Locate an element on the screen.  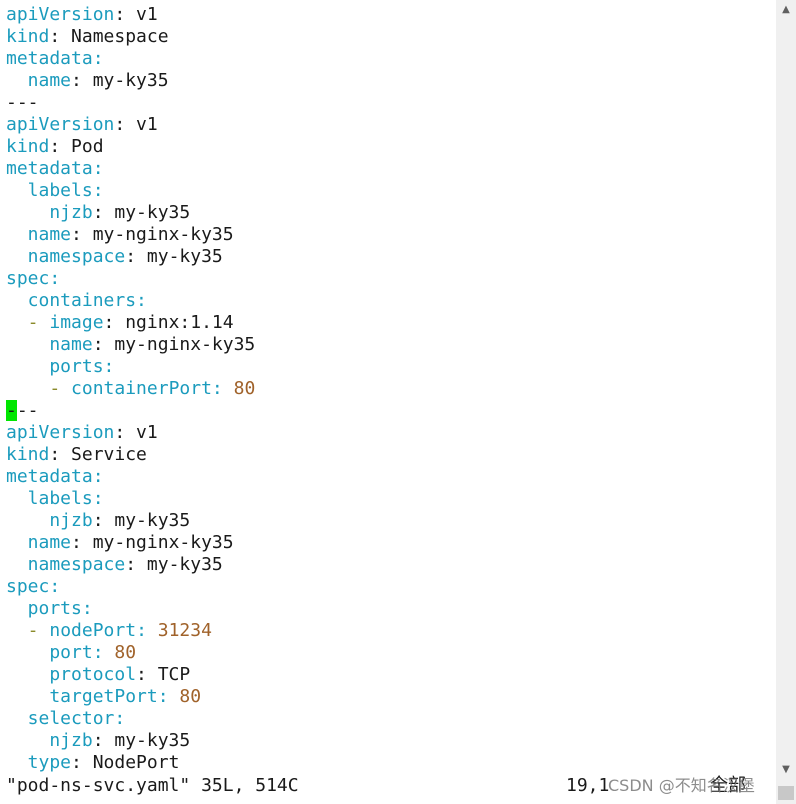
vertical-scrollbar: ▲ ▼ is located at coordinates (786, 402).